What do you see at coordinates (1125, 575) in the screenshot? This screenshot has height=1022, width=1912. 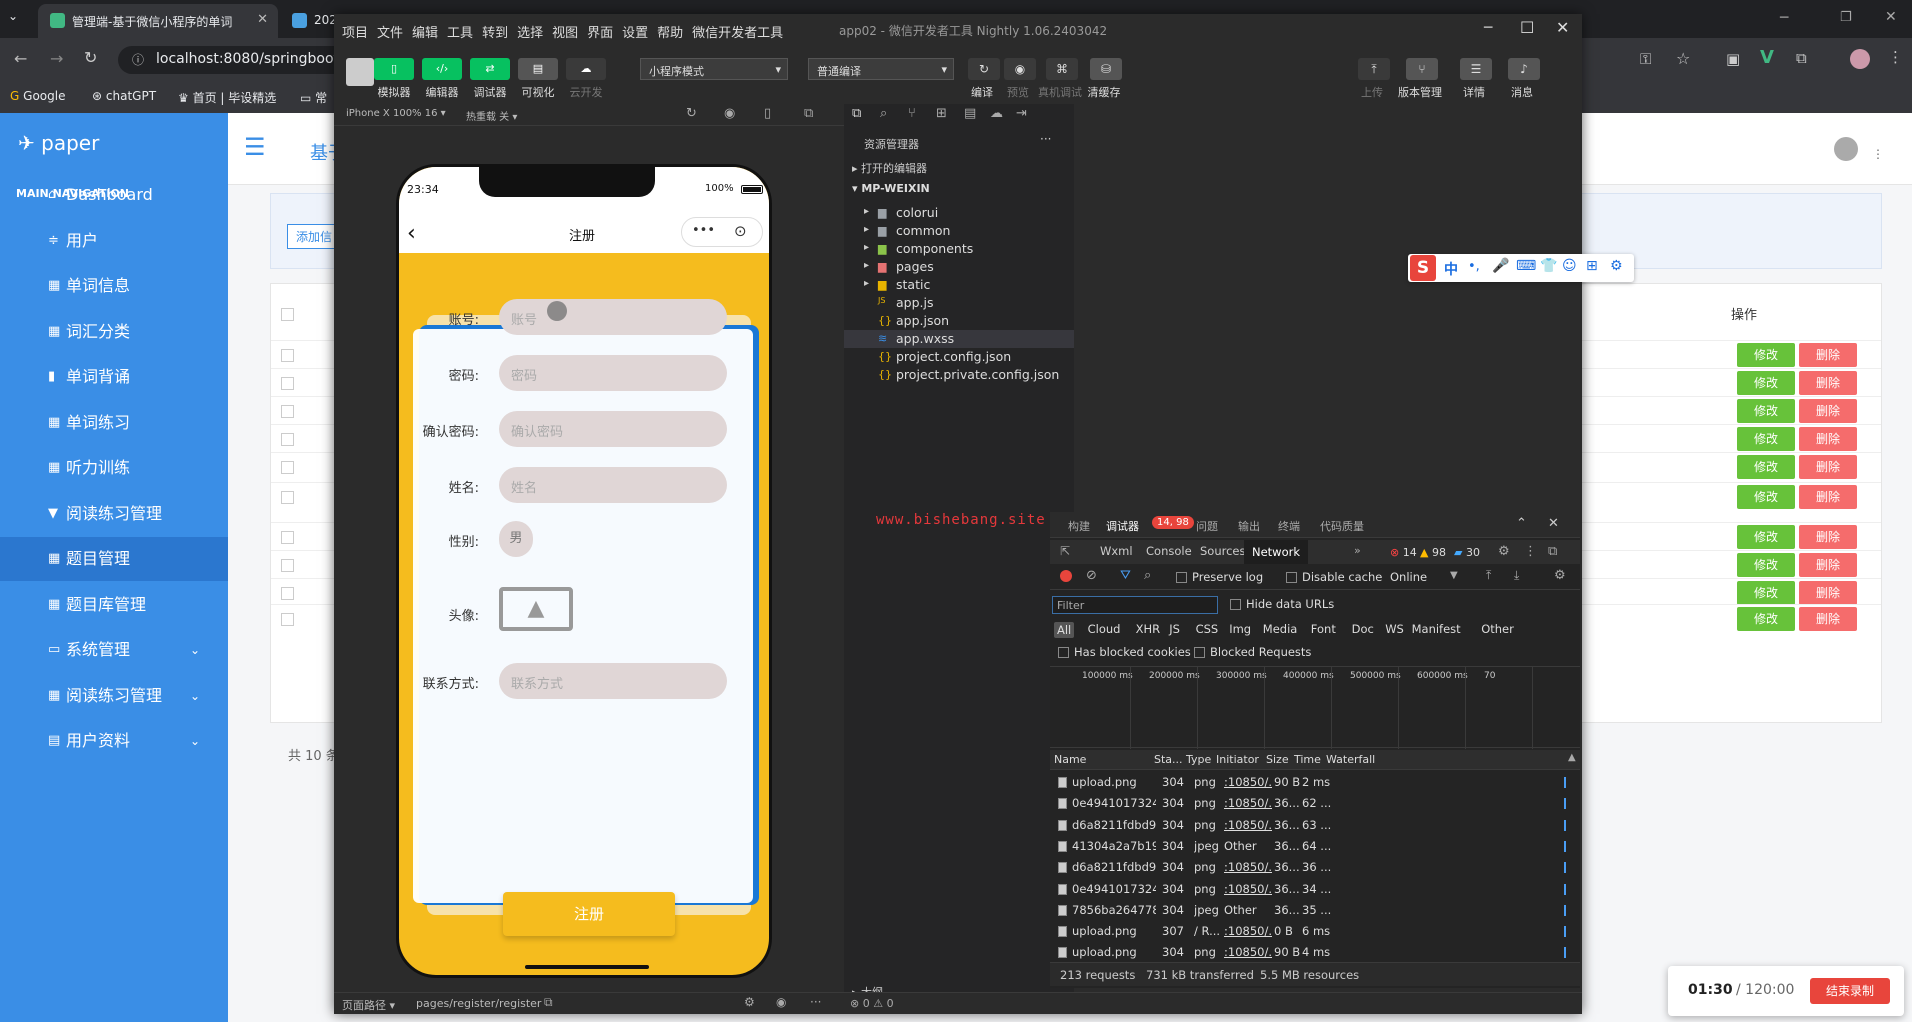 I see `filter-icon: ⛛` at bounding box center [1125, 575].